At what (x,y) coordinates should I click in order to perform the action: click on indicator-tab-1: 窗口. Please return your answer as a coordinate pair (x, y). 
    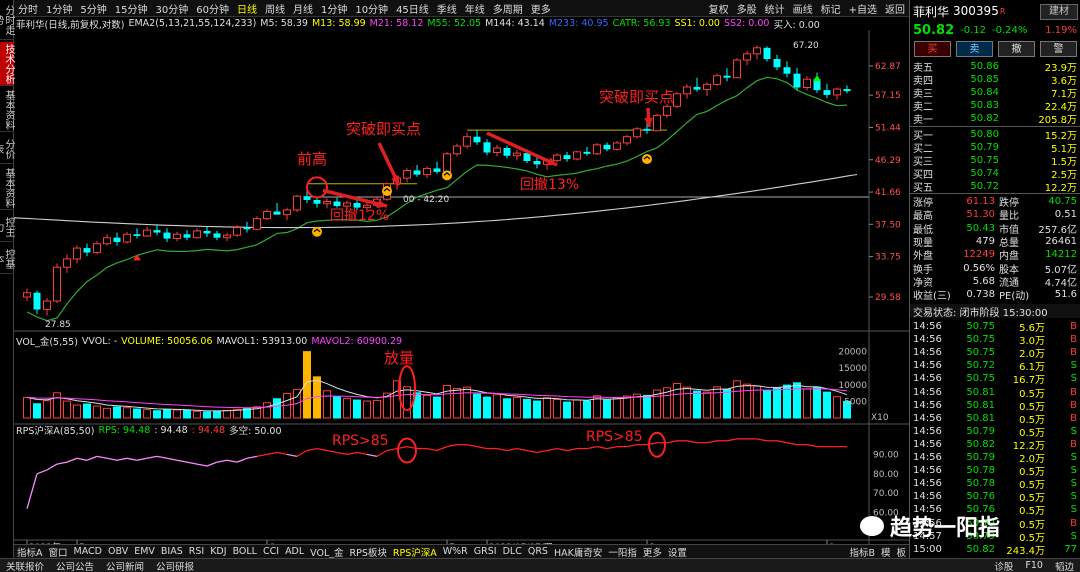
    Looking at the image, I should click on (58, 552).